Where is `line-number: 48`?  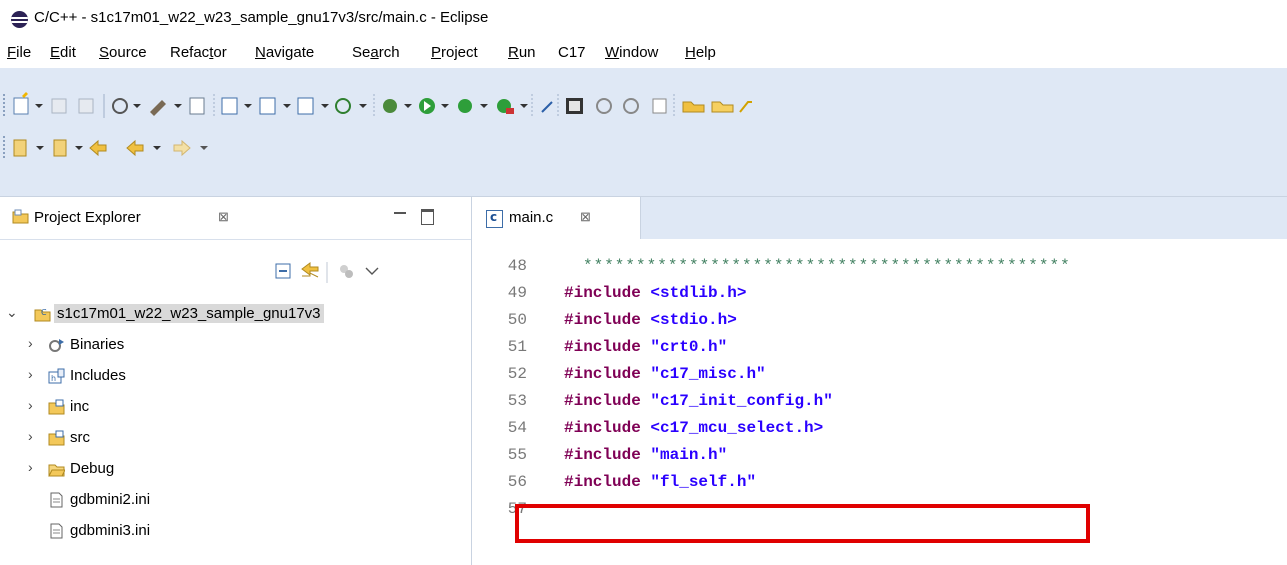
line-number: 48 is located at coordinates (517, 266).